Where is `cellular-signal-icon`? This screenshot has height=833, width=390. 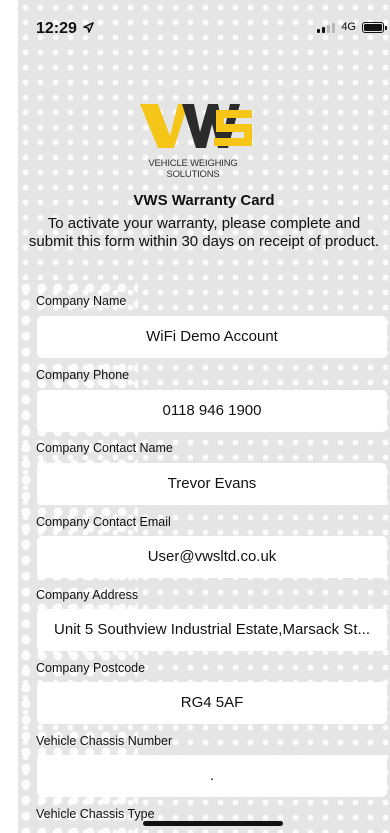 cellular-signal-icon is located at coordinates (326, 27).